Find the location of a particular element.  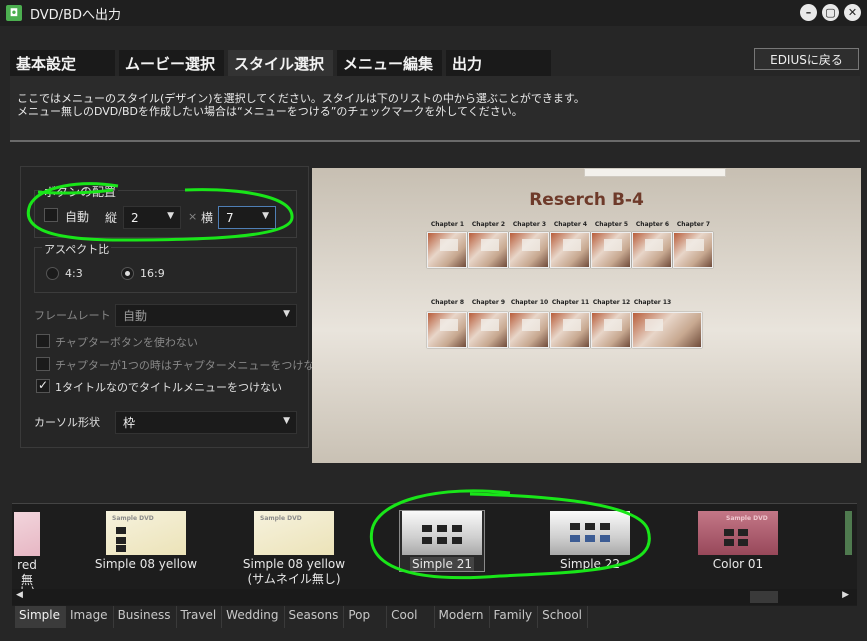

tab-movie-select: ムービー選択 is located at coordinates (171, 63).